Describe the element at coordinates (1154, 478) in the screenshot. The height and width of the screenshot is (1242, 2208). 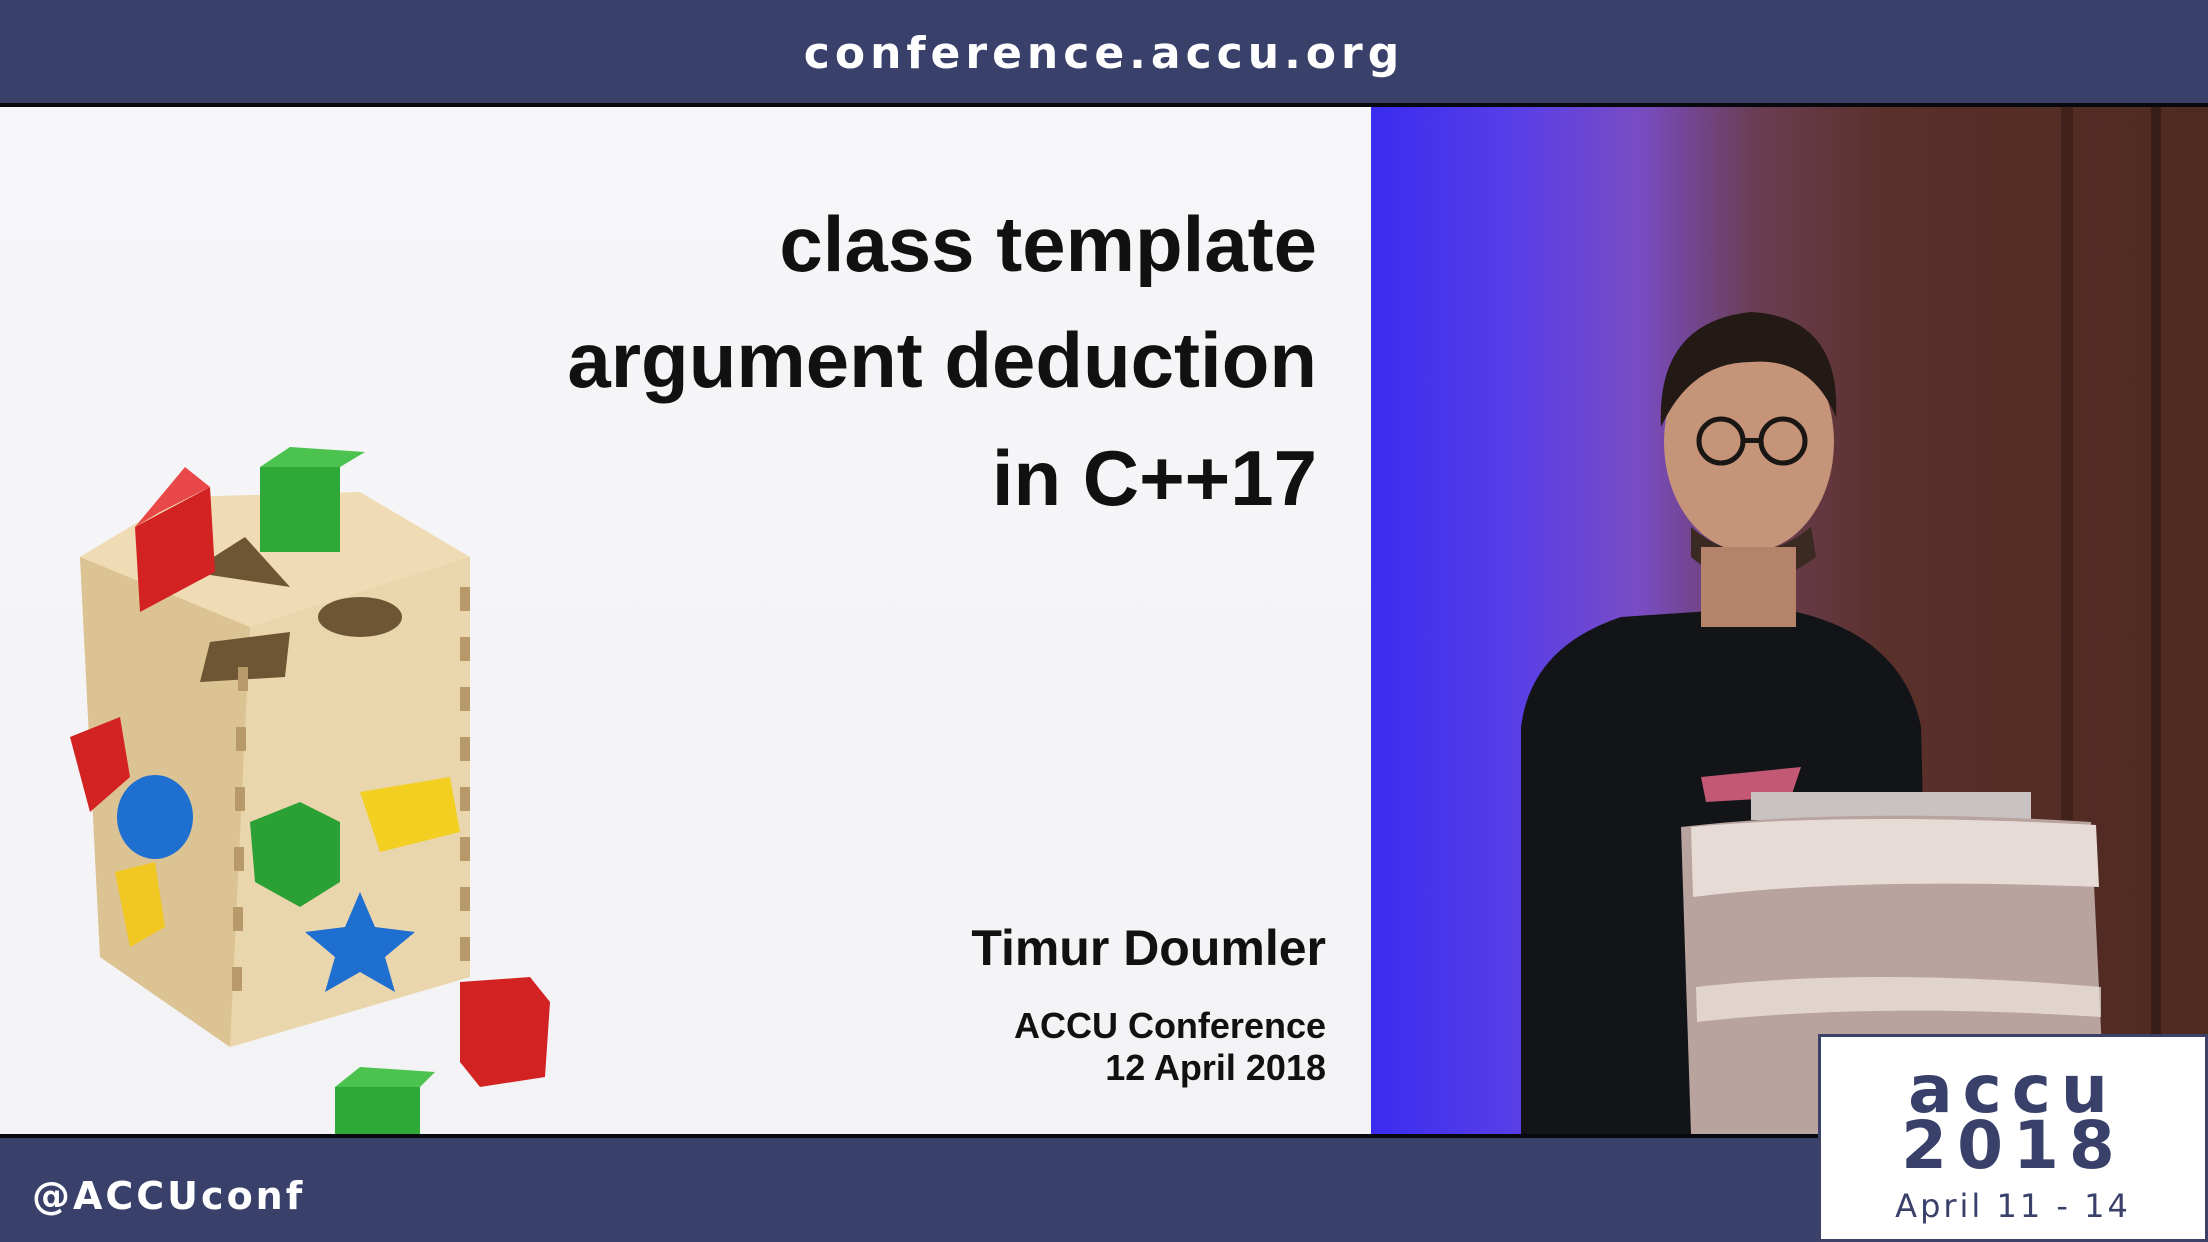
I see `slide-title-line-3: in C++17` at that location.